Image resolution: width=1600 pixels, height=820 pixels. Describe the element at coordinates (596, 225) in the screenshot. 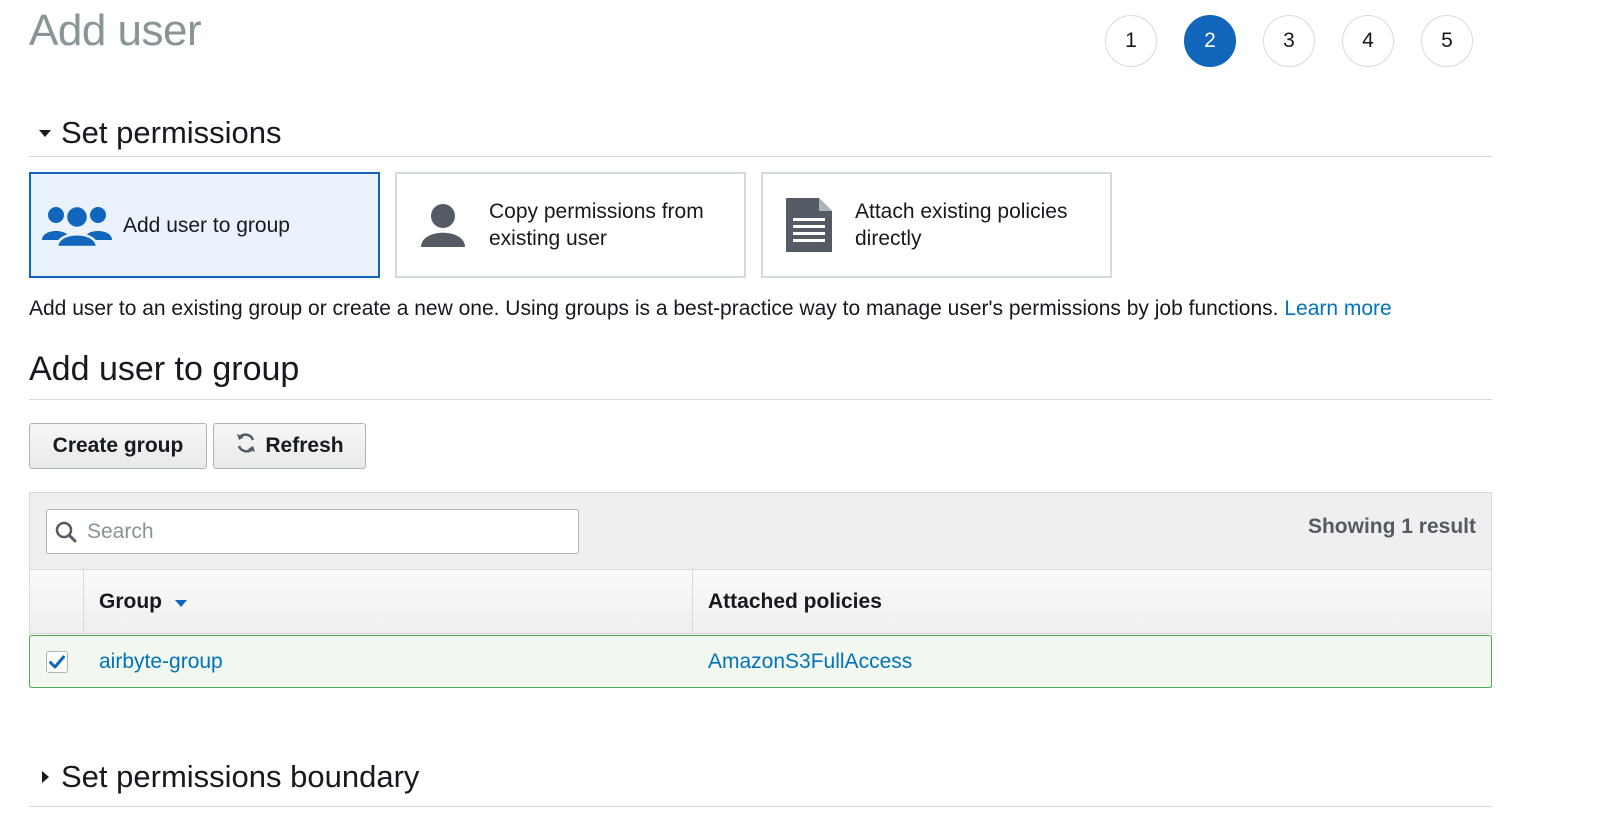

I see `option-label: Copy permissions from existing user` at that location.